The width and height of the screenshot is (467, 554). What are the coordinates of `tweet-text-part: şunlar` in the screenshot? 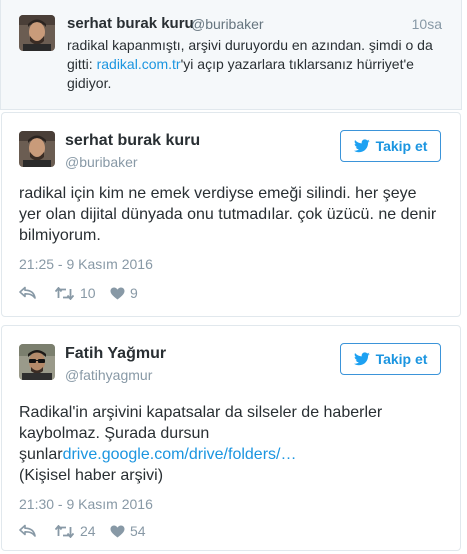 It's located at (41, 454).